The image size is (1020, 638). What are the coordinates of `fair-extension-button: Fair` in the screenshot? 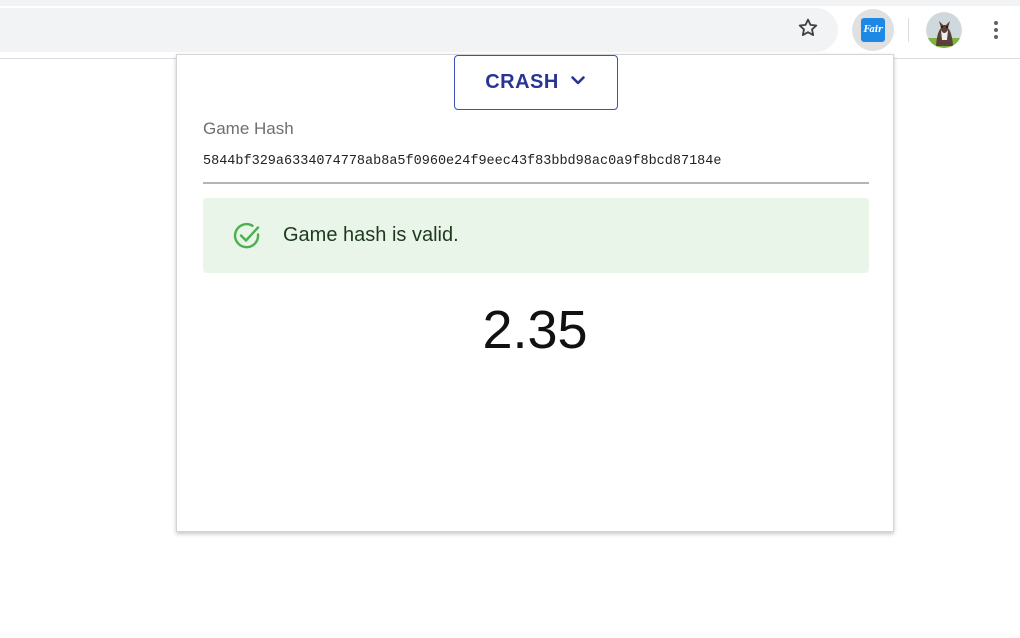 It's located at (873, 30).